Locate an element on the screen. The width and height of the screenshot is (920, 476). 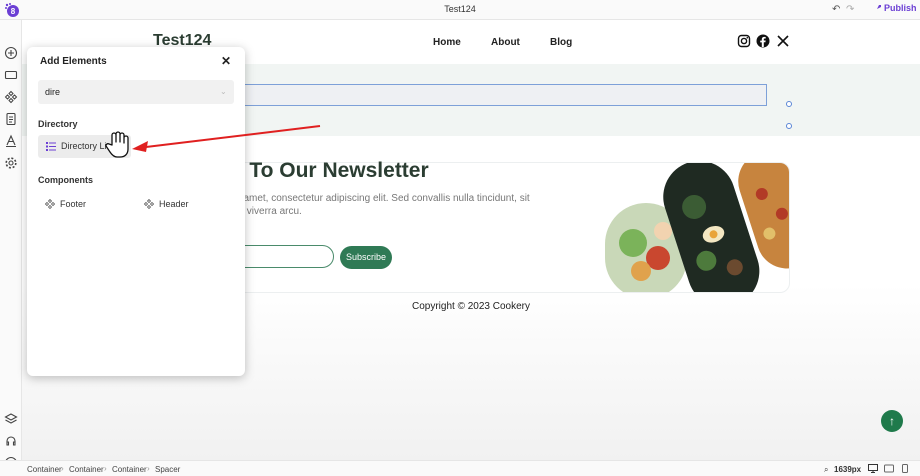
facebook-icon is located at coordinates (763, 41).